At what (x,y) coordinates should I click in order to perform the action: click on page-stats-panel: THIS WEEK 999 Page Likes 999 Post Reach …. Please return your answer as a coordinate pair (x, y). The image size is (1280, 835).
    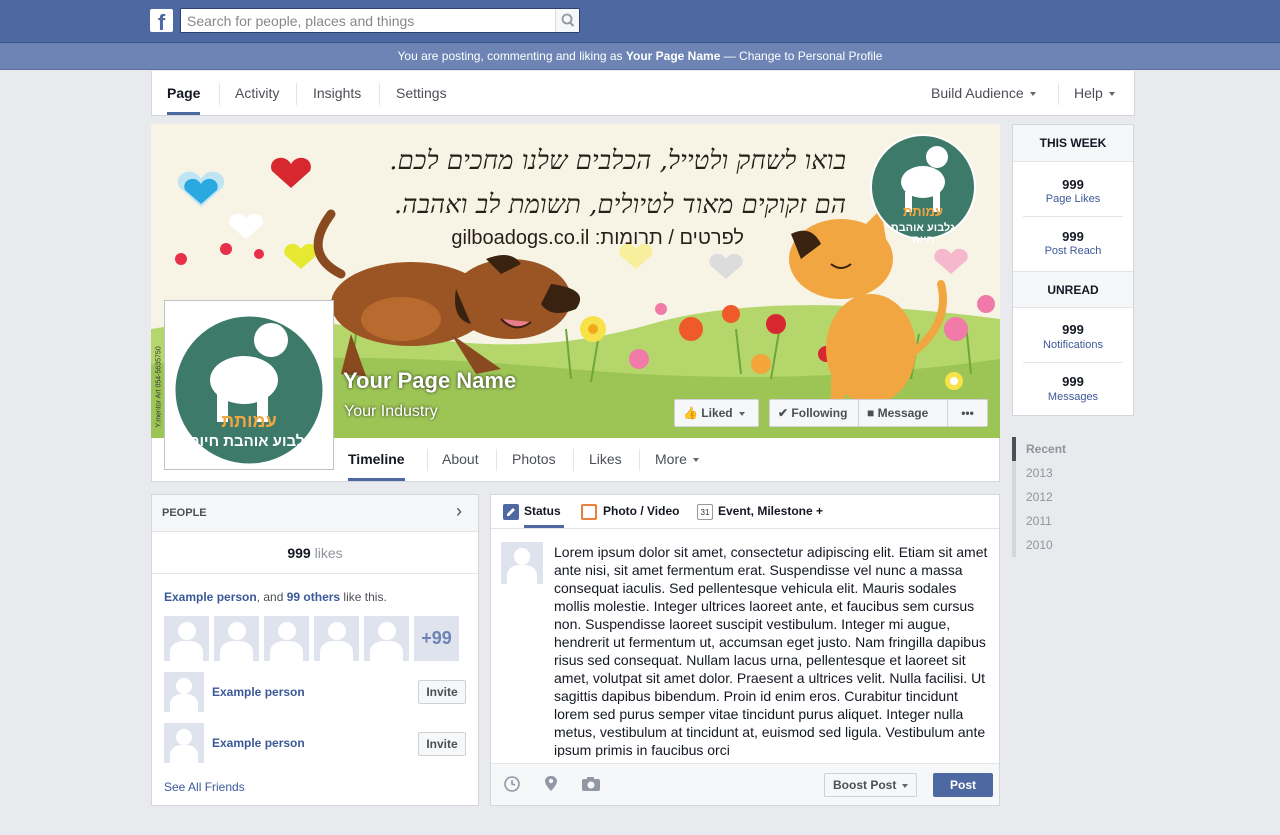
    Looking at the image, I should click on (1073, 270).